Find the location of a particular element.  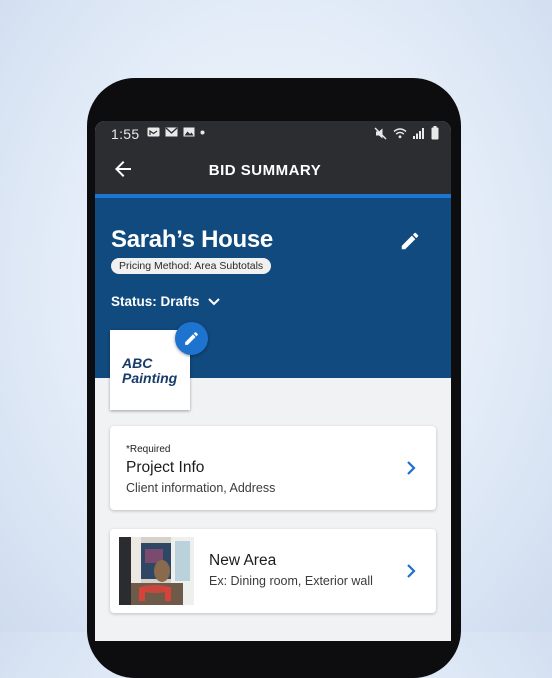

room-photo is located at coordinates (156, 571).